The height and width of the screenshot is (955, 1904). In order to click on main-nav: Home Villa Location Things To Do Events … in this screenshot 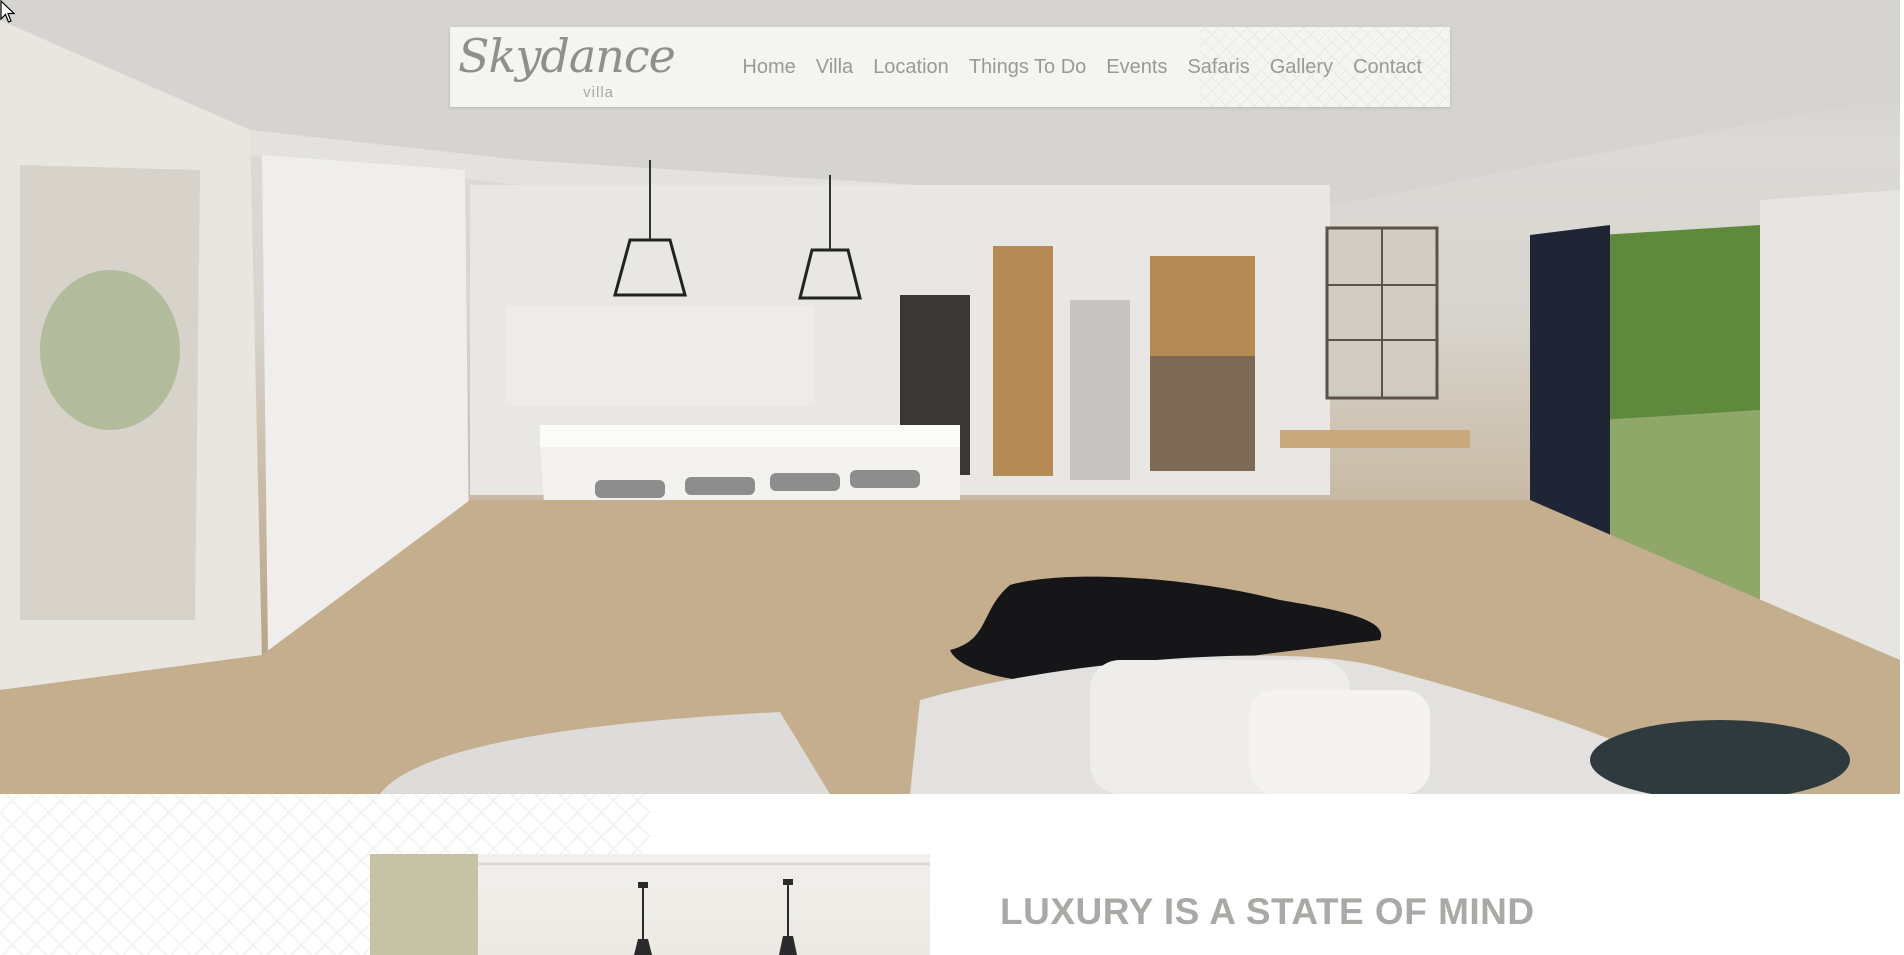, I will do `click(1082, 67)`.